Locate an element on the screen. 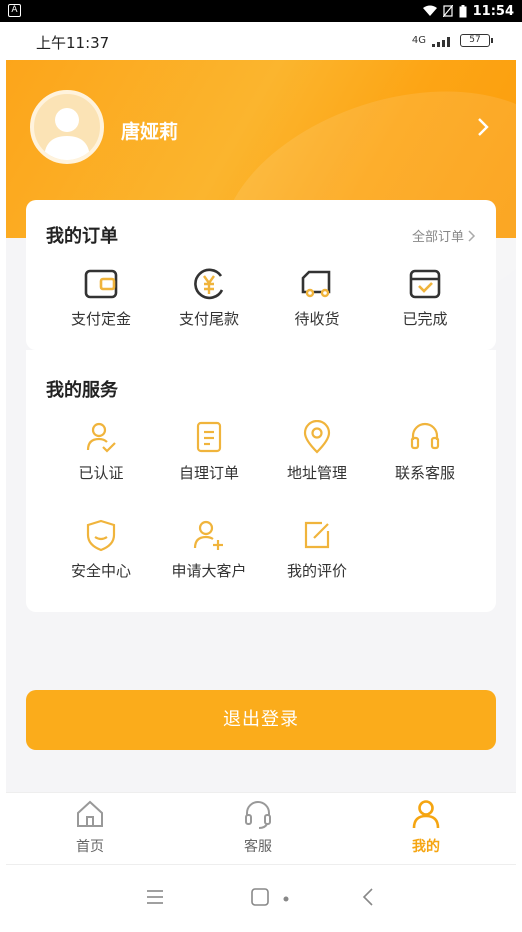  avatar is located at coordinates (67, 127).